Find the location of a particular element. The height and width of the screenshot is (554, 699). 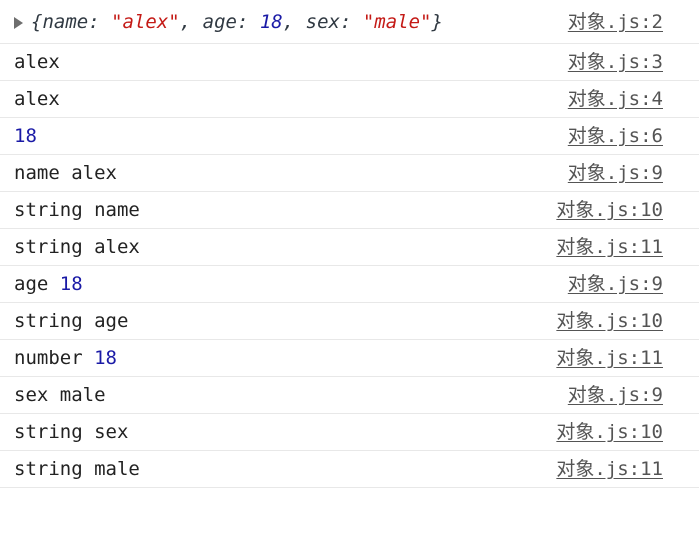

key-sex: sex is located at coordinates (322, 22).